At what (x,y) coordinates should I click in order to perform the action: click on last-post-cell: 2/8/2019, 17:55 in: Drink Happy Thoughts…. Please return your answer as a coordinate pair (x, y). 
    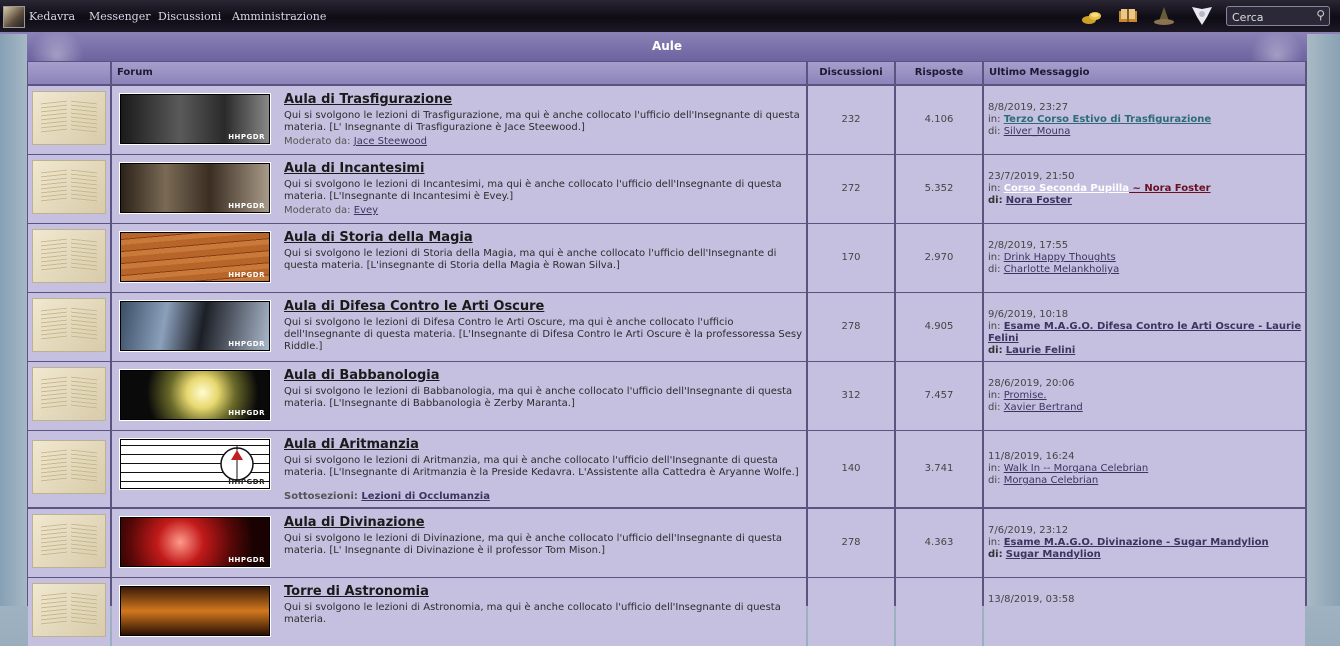
    Looking at the image, I should click on (1144, 258).